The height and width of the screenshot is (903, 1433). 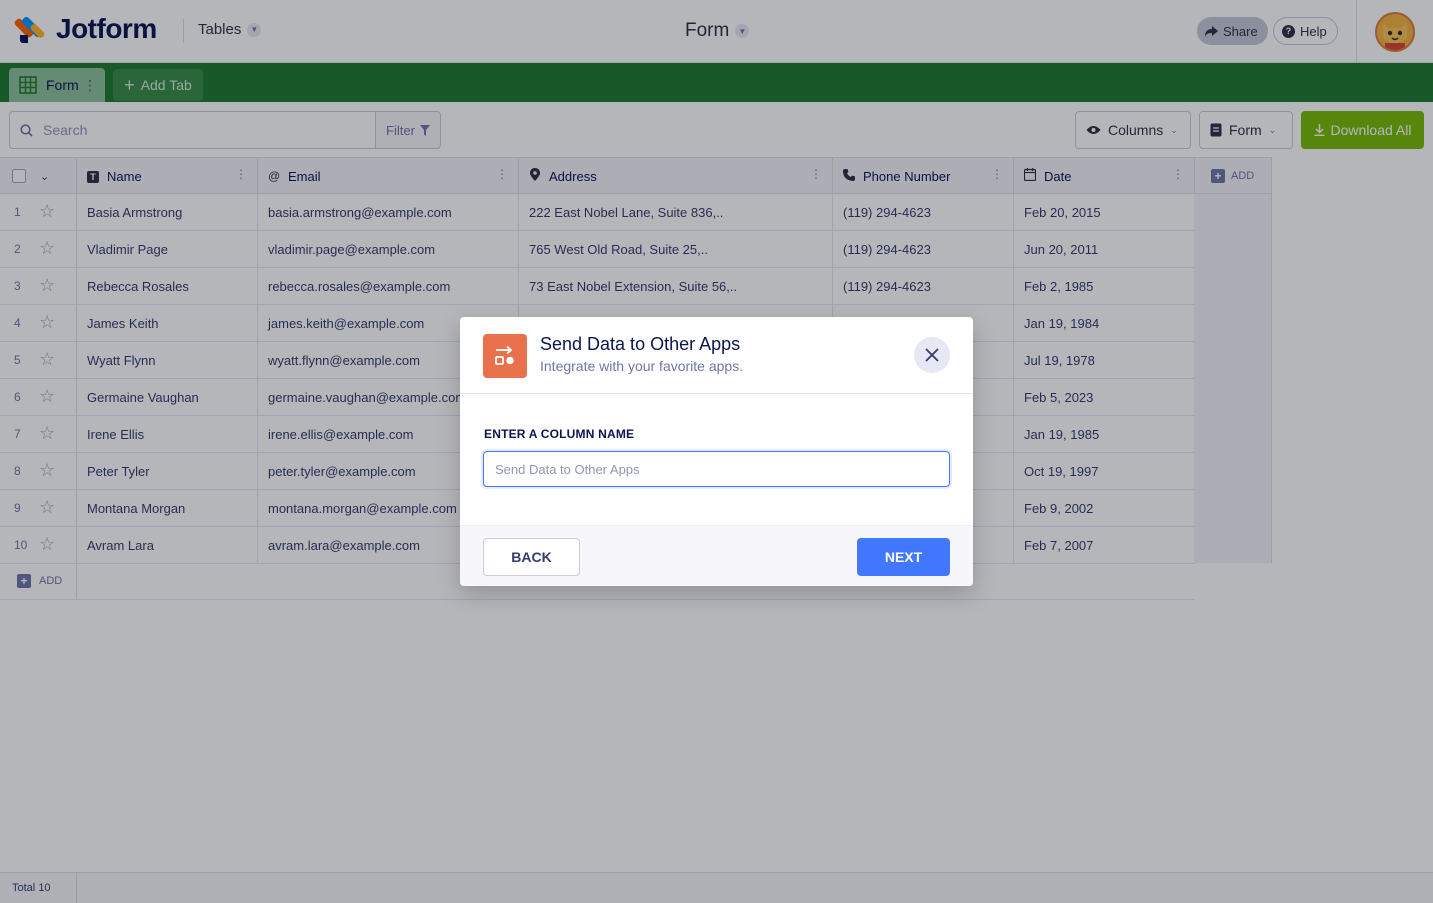 I want to click on modal-footer: BACK NEXT, so click(x=716, y=555).